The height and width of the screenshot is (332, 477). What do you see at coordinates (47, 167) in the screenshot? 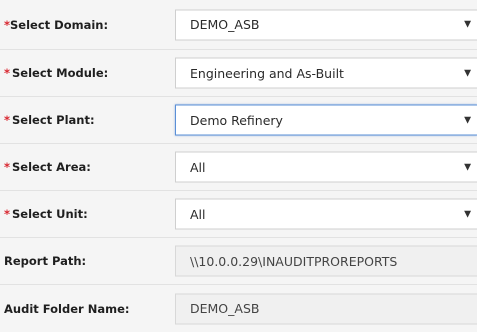
I see `area-label: * Select Area:` at bounding box center [47, 167].